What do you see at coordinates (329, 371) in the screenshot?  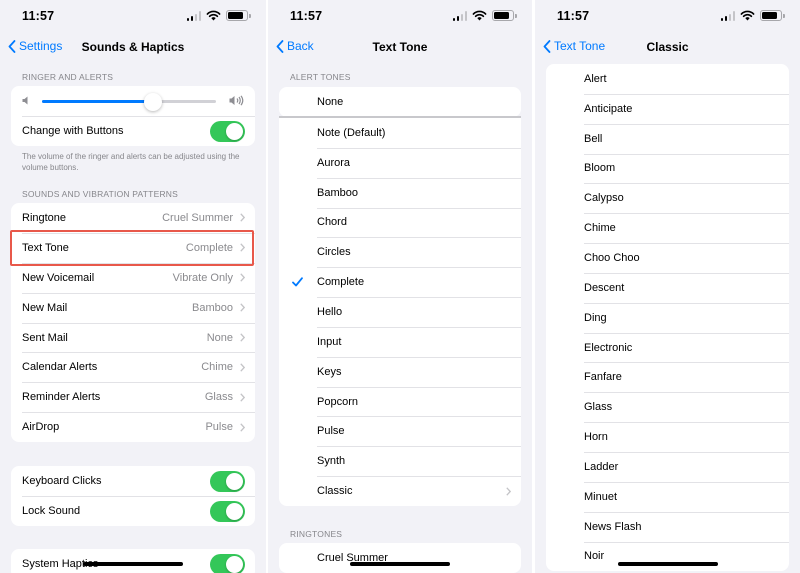 I see `tone-label: Keys` at bounding box center [329, 371].